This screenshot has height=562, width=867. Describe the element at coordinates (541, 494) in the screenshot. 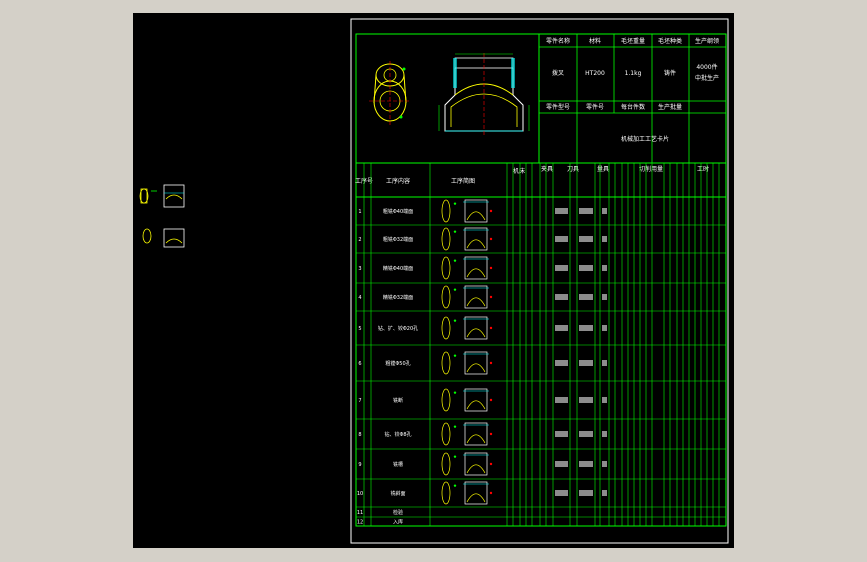

I see `table-row: 10 铣斜面` at that location.